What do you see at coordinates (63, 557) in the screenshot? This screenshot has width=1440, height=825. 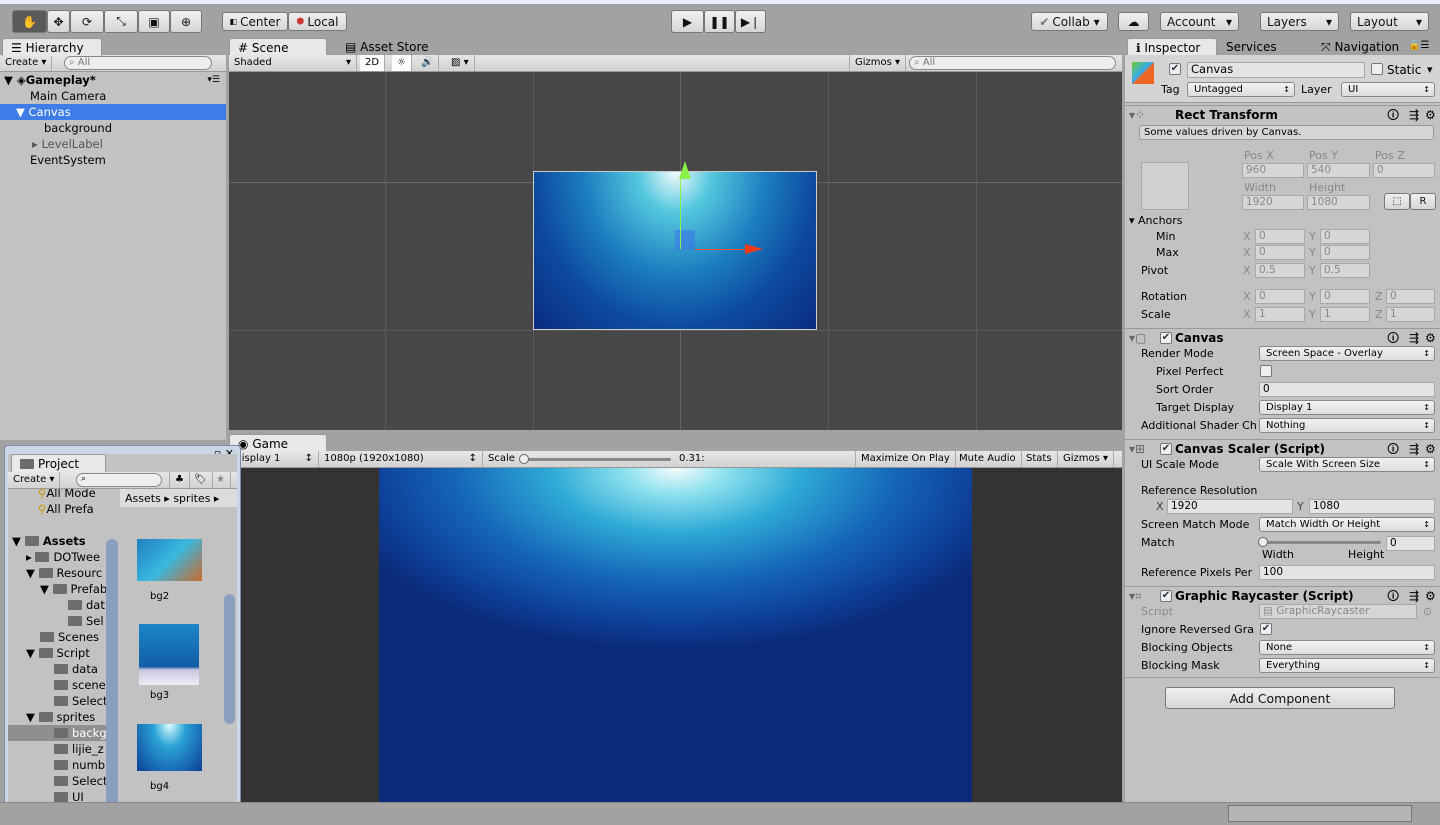 I see `tree-item: ▸ DOTwee` at bounding box center [63, 557].